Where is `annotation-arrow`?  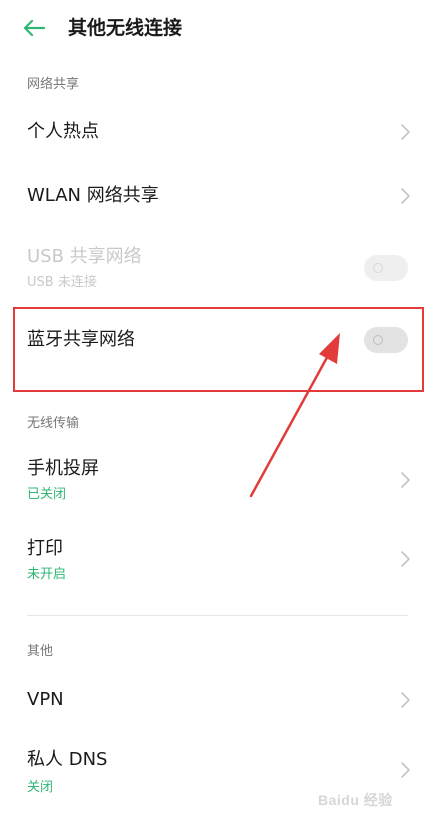
annotation-arrow is located at coordinates (294, 415).